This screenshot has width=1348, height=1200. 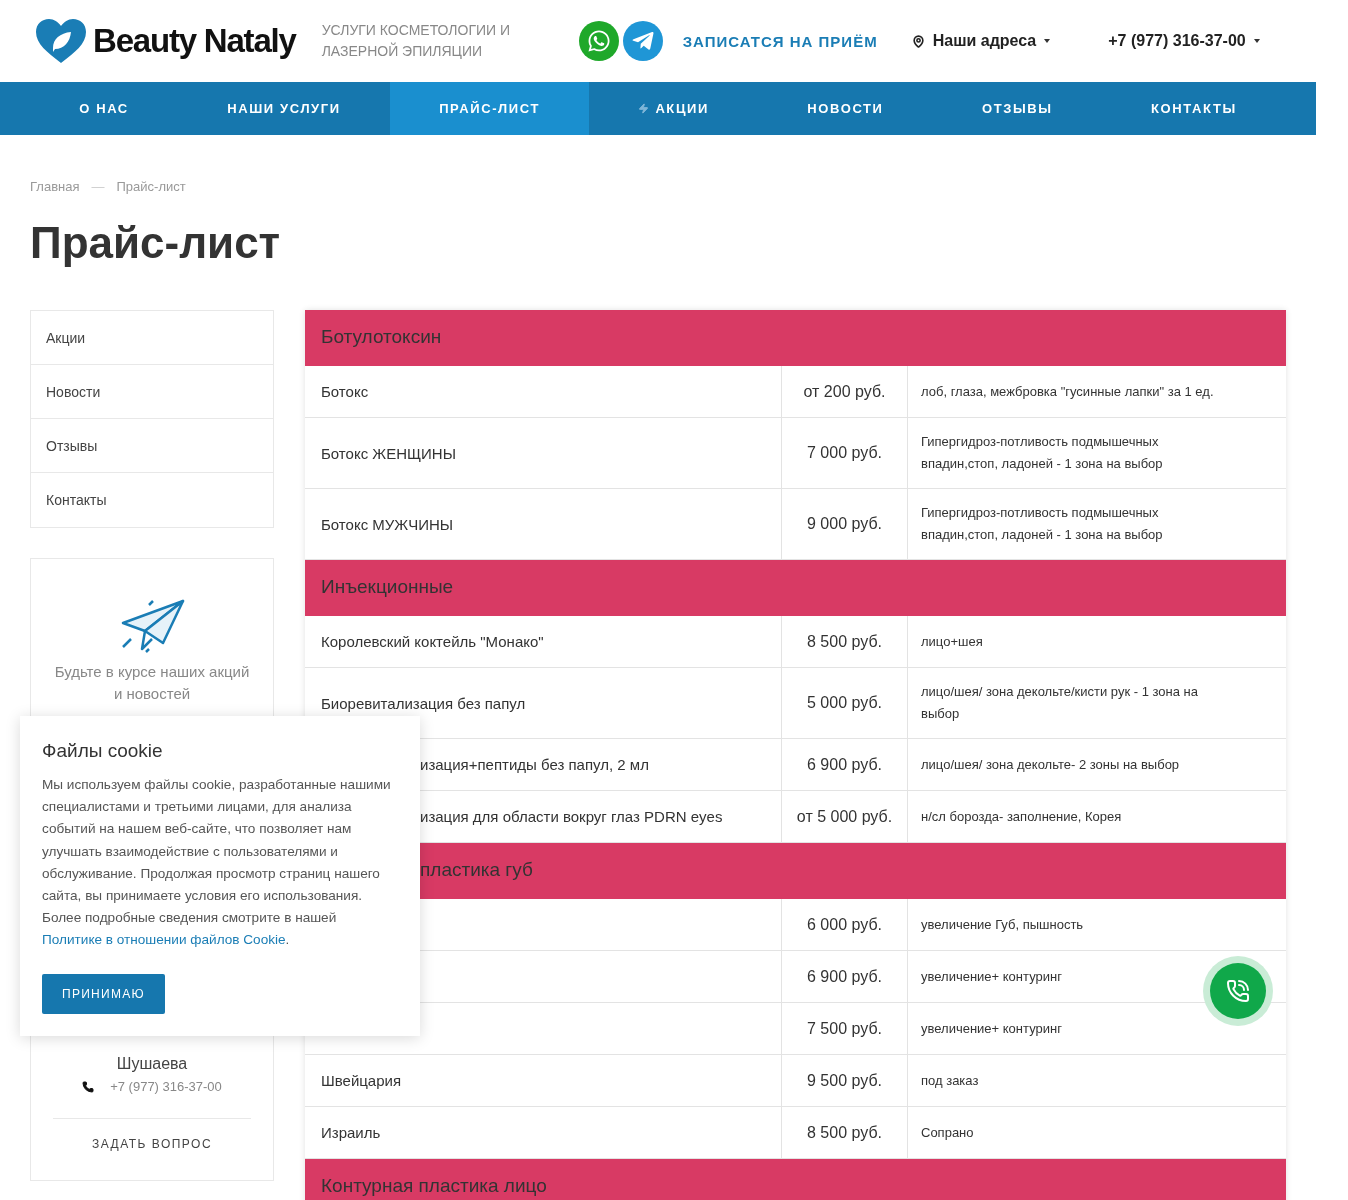 What do you see at coordinates (61, 41) in the screenshot?
I see `heart-logo-icon` at bounding box center [61, 41].